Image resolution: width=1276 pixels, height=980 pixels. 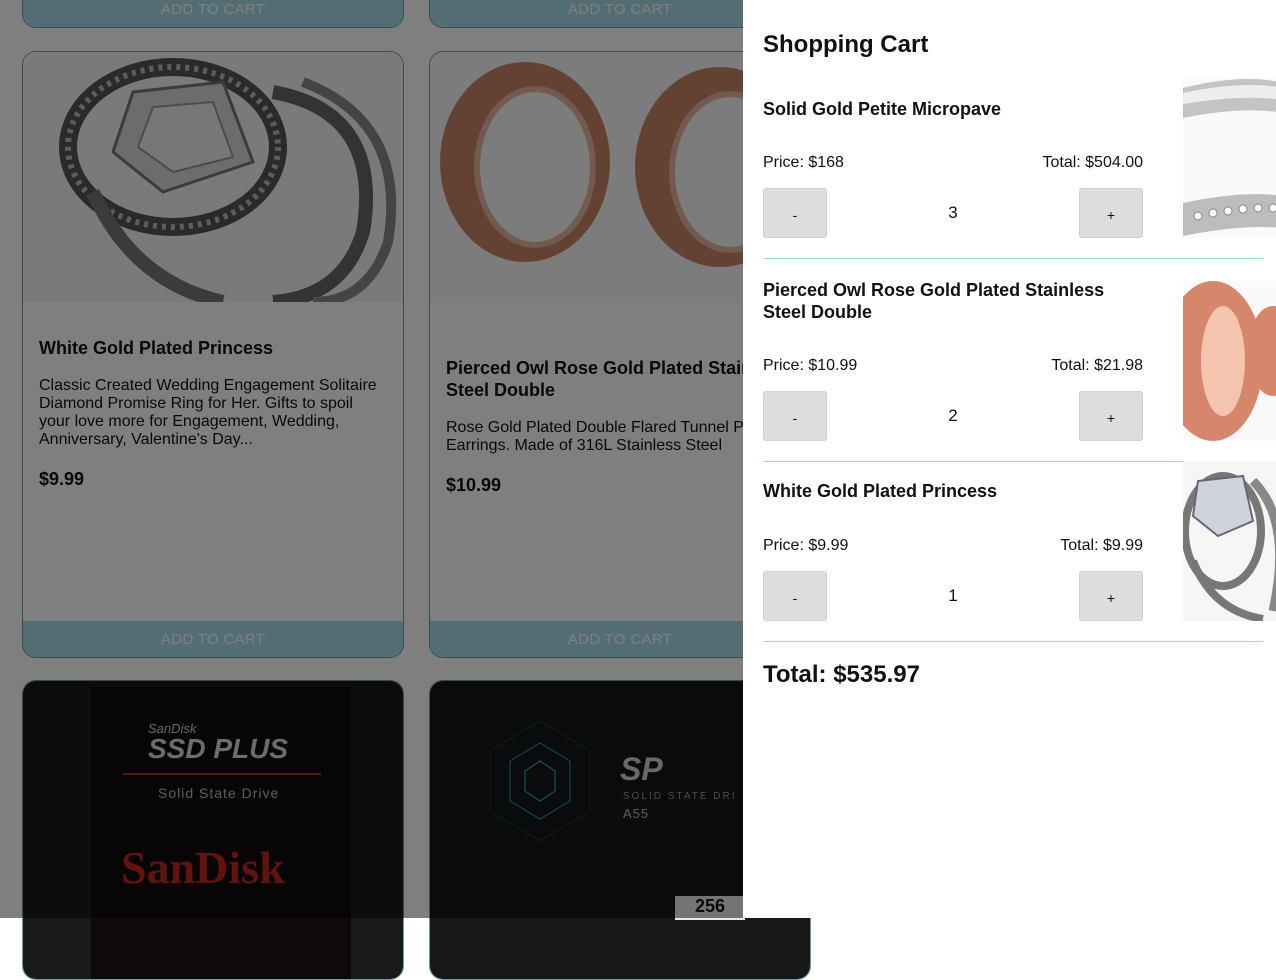 I want to click on cart-item-total: Total: $9.99, so click(x=1101, y=545).